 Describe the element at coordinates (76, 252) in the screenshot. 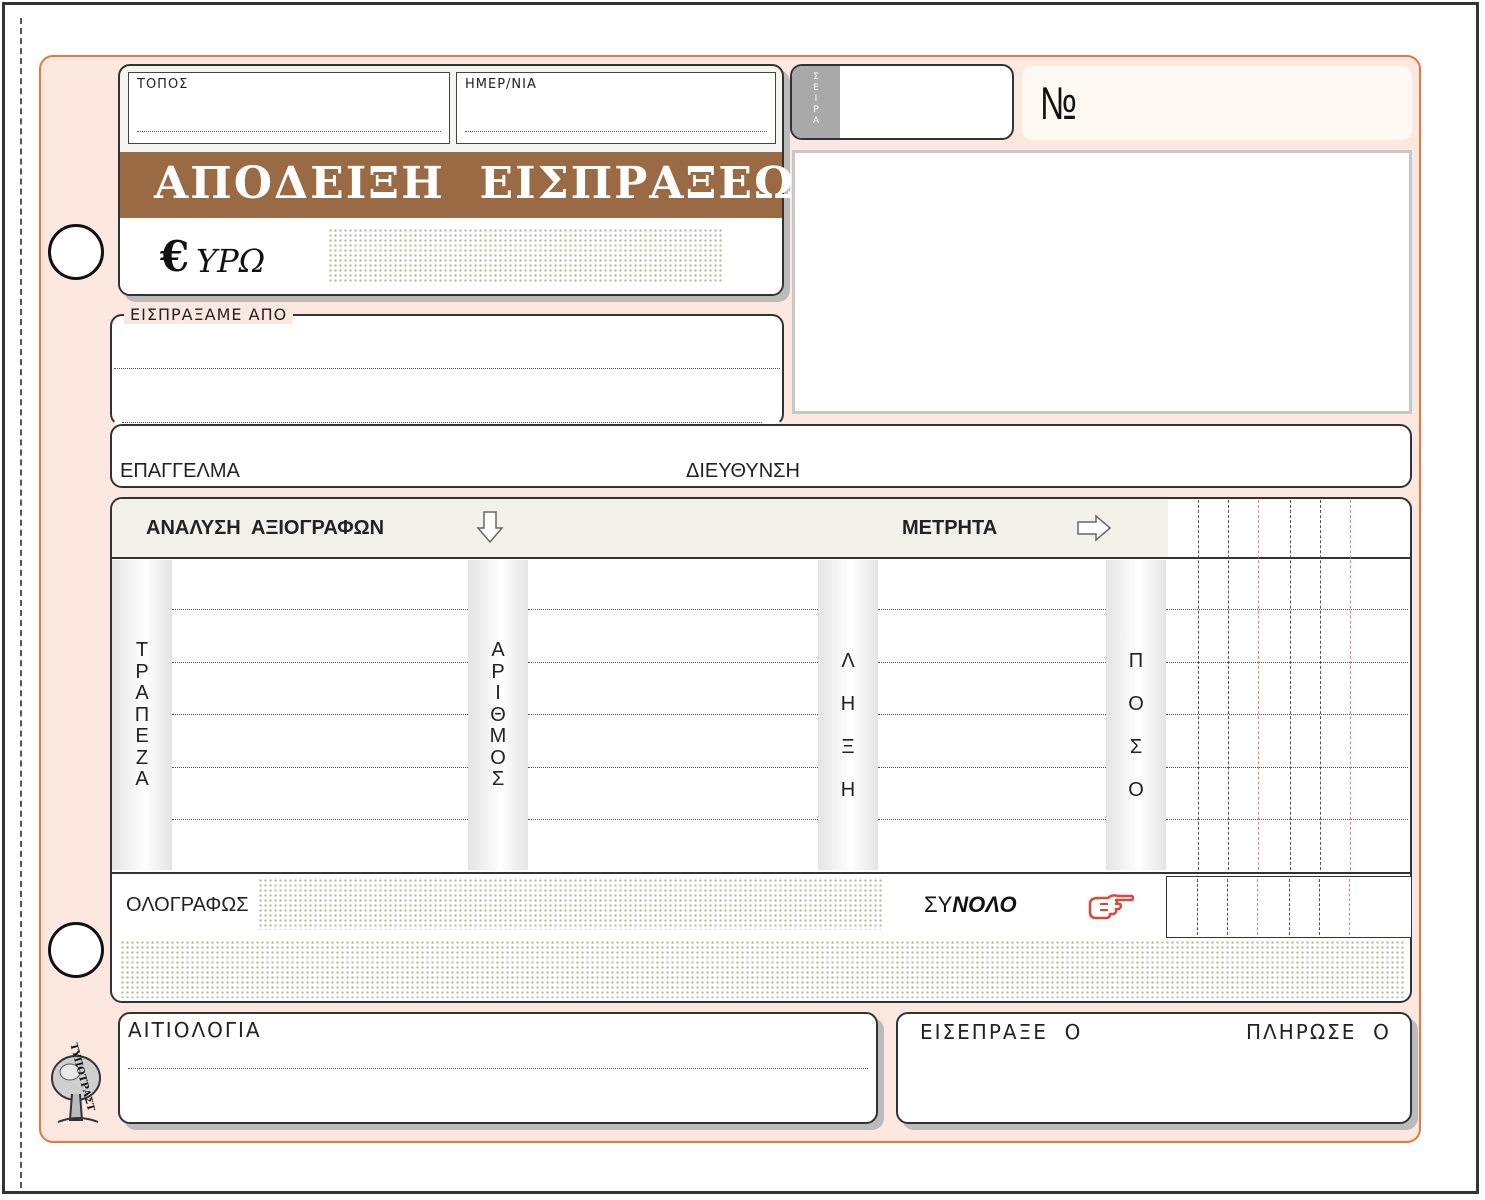

I see `binding-hole-top` at that location.